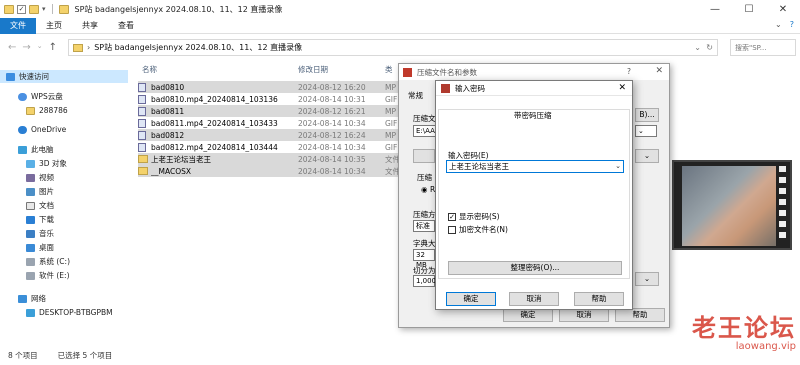 The width and height of the screenshot is (800, 365). Describe the element at coordinates (783, 205) in the screenshot. I see `film-strip-icon` at that location.